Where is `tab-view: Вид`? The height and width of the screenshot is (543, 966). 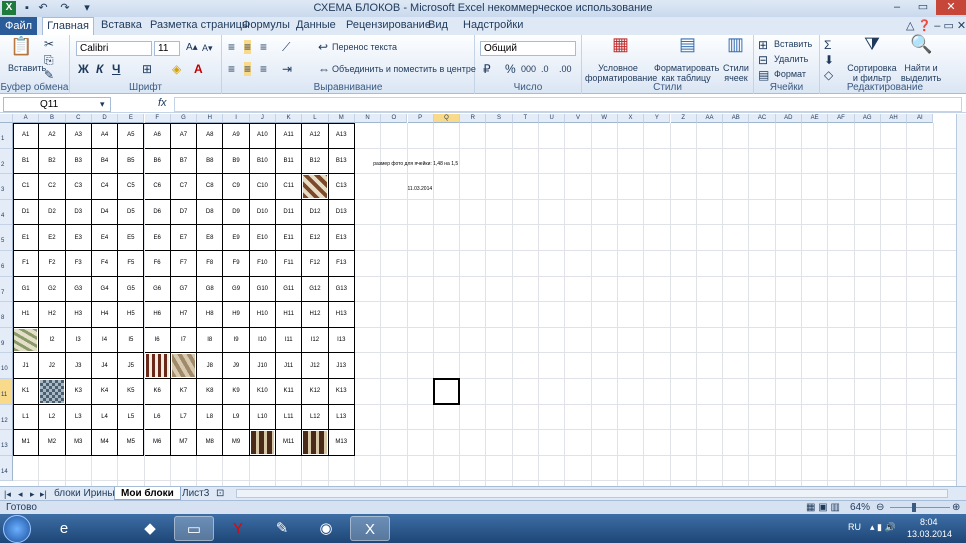 tab-view: Вид is located at coordinates (438, 25).